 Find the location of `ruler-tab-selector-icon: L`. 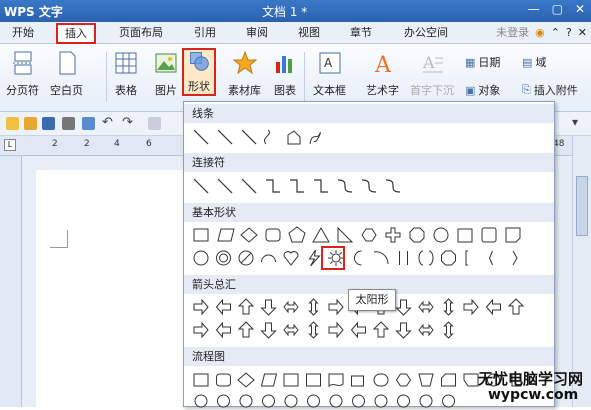

ruler-tab-selector-icon: L is located at coordinates (10, 145).